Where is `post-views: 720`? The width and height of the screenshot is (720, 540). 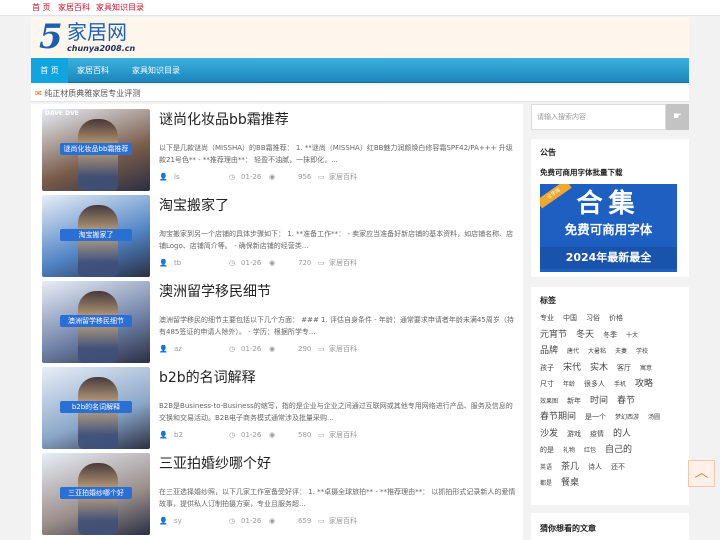
post-views: 720 is located at coordinates (305, 263).